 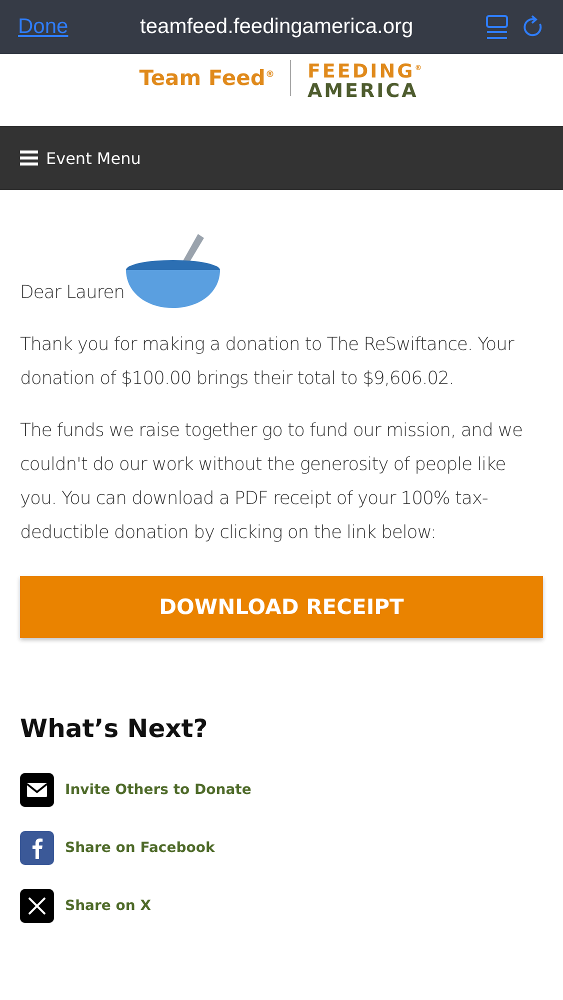 What do you see at coordinates (37, 906) in the screenshot?
I see `x-icon` at bounding box center [37, 906].